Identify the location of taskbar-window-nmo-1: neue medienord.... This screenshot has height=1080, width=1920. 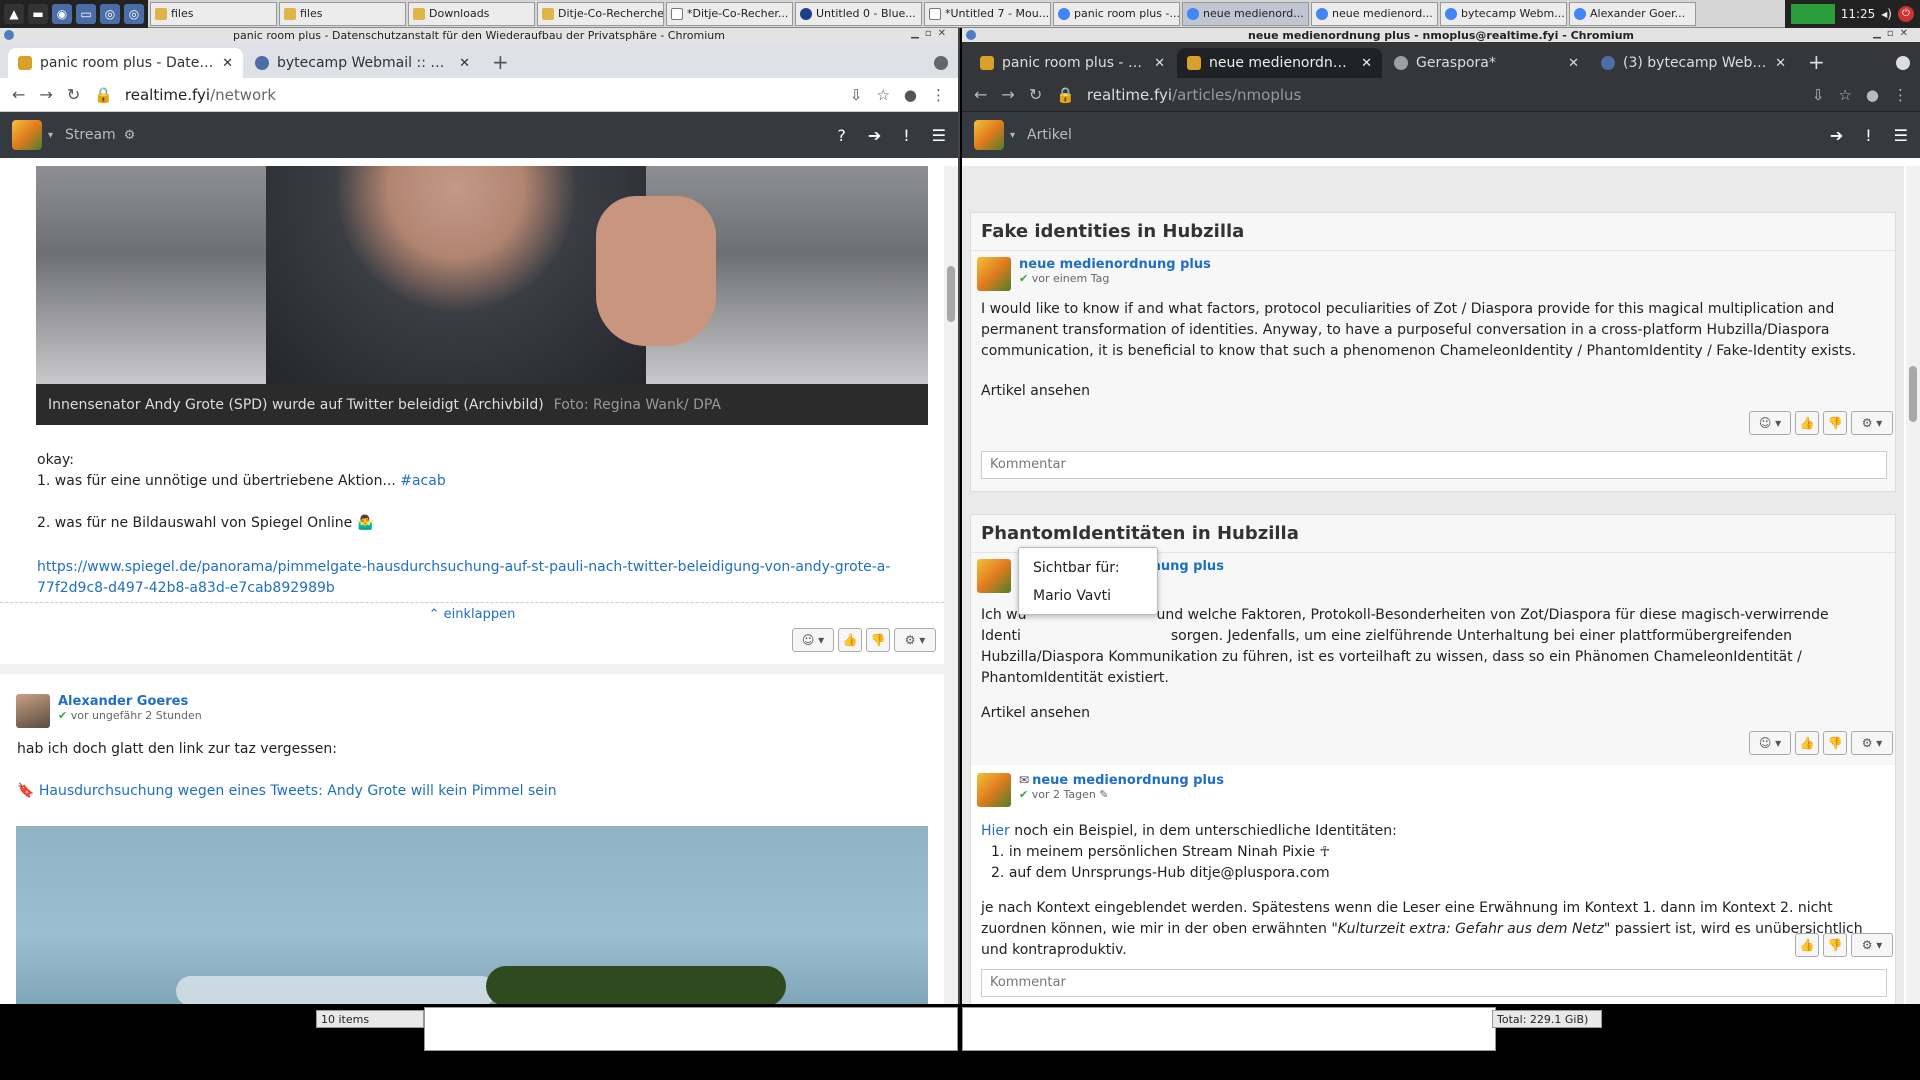
(1245, 13).